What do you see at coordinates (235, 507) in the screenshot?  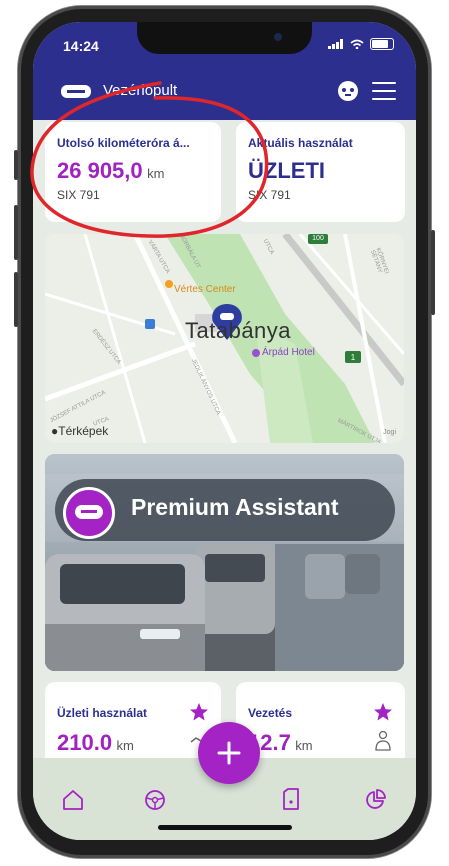 I see `promo-title: Premium Assistant` at bounding box center [235, 507].